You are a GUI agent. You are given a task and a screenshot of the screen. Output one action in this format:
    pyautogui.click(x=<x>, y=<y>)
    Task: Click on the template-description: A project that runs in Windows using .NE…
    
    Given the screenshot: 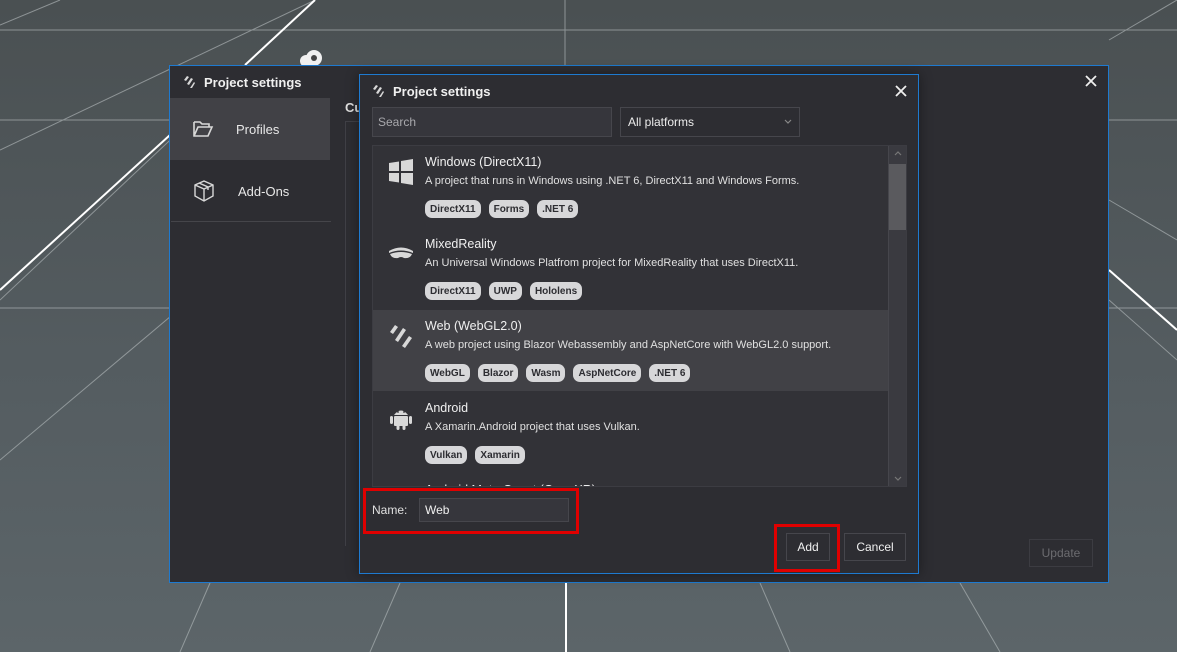 What is the action you would take?
    pyautogui.click(x=612, y=181)
    